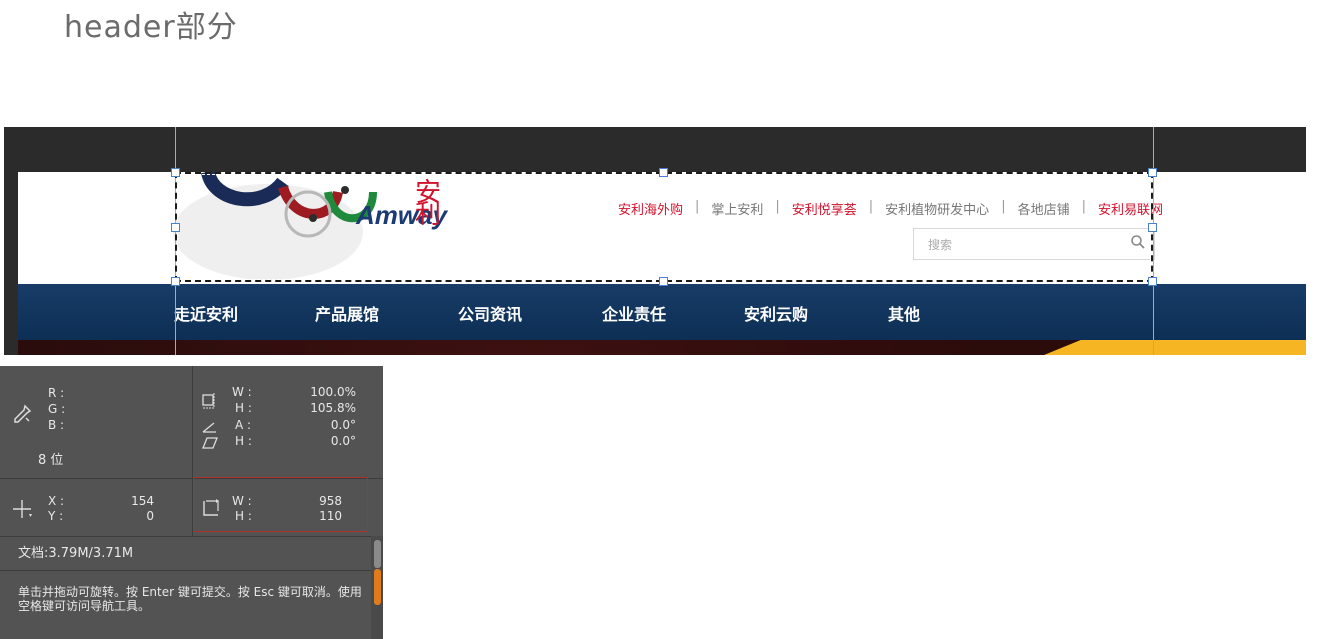  What do you see at coordinates (243, 425) in the screenshot?
I see `transform-a-label: A :` at bounding box center [243, 425].